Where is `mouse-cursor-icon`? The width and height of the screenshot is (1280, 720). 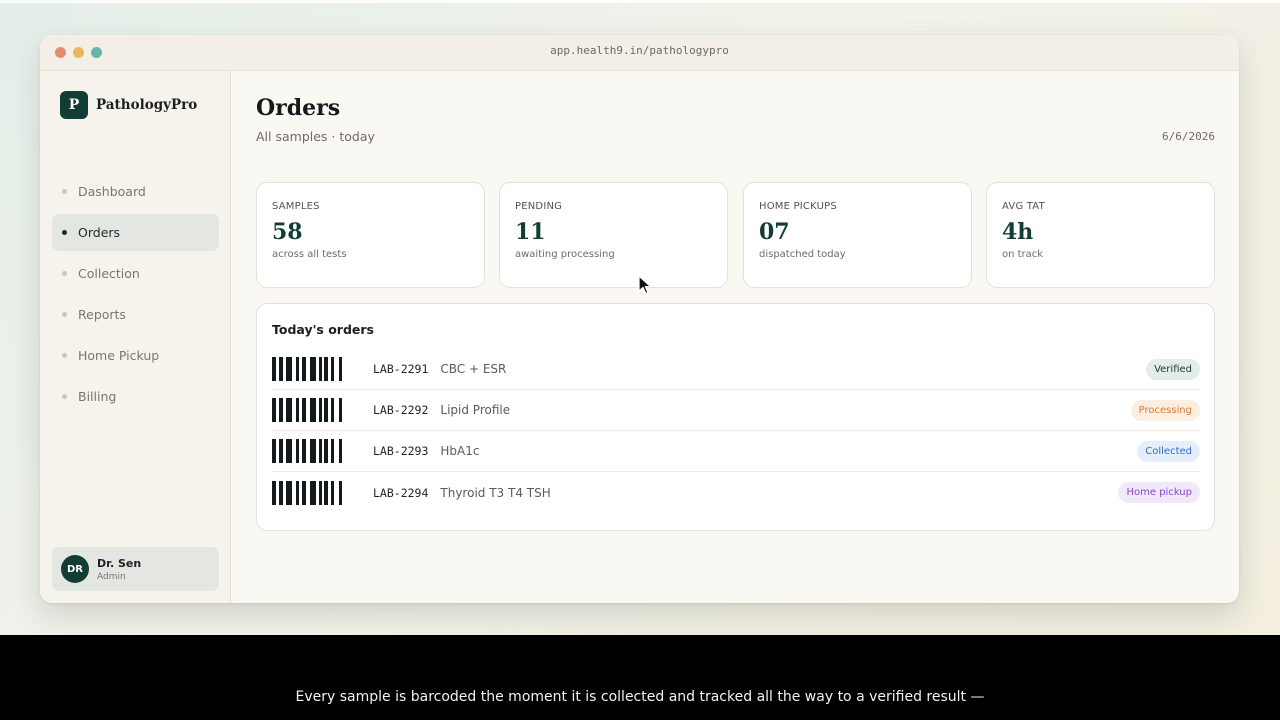 mouse-cursor-icon is located at coordinates (645, 285).